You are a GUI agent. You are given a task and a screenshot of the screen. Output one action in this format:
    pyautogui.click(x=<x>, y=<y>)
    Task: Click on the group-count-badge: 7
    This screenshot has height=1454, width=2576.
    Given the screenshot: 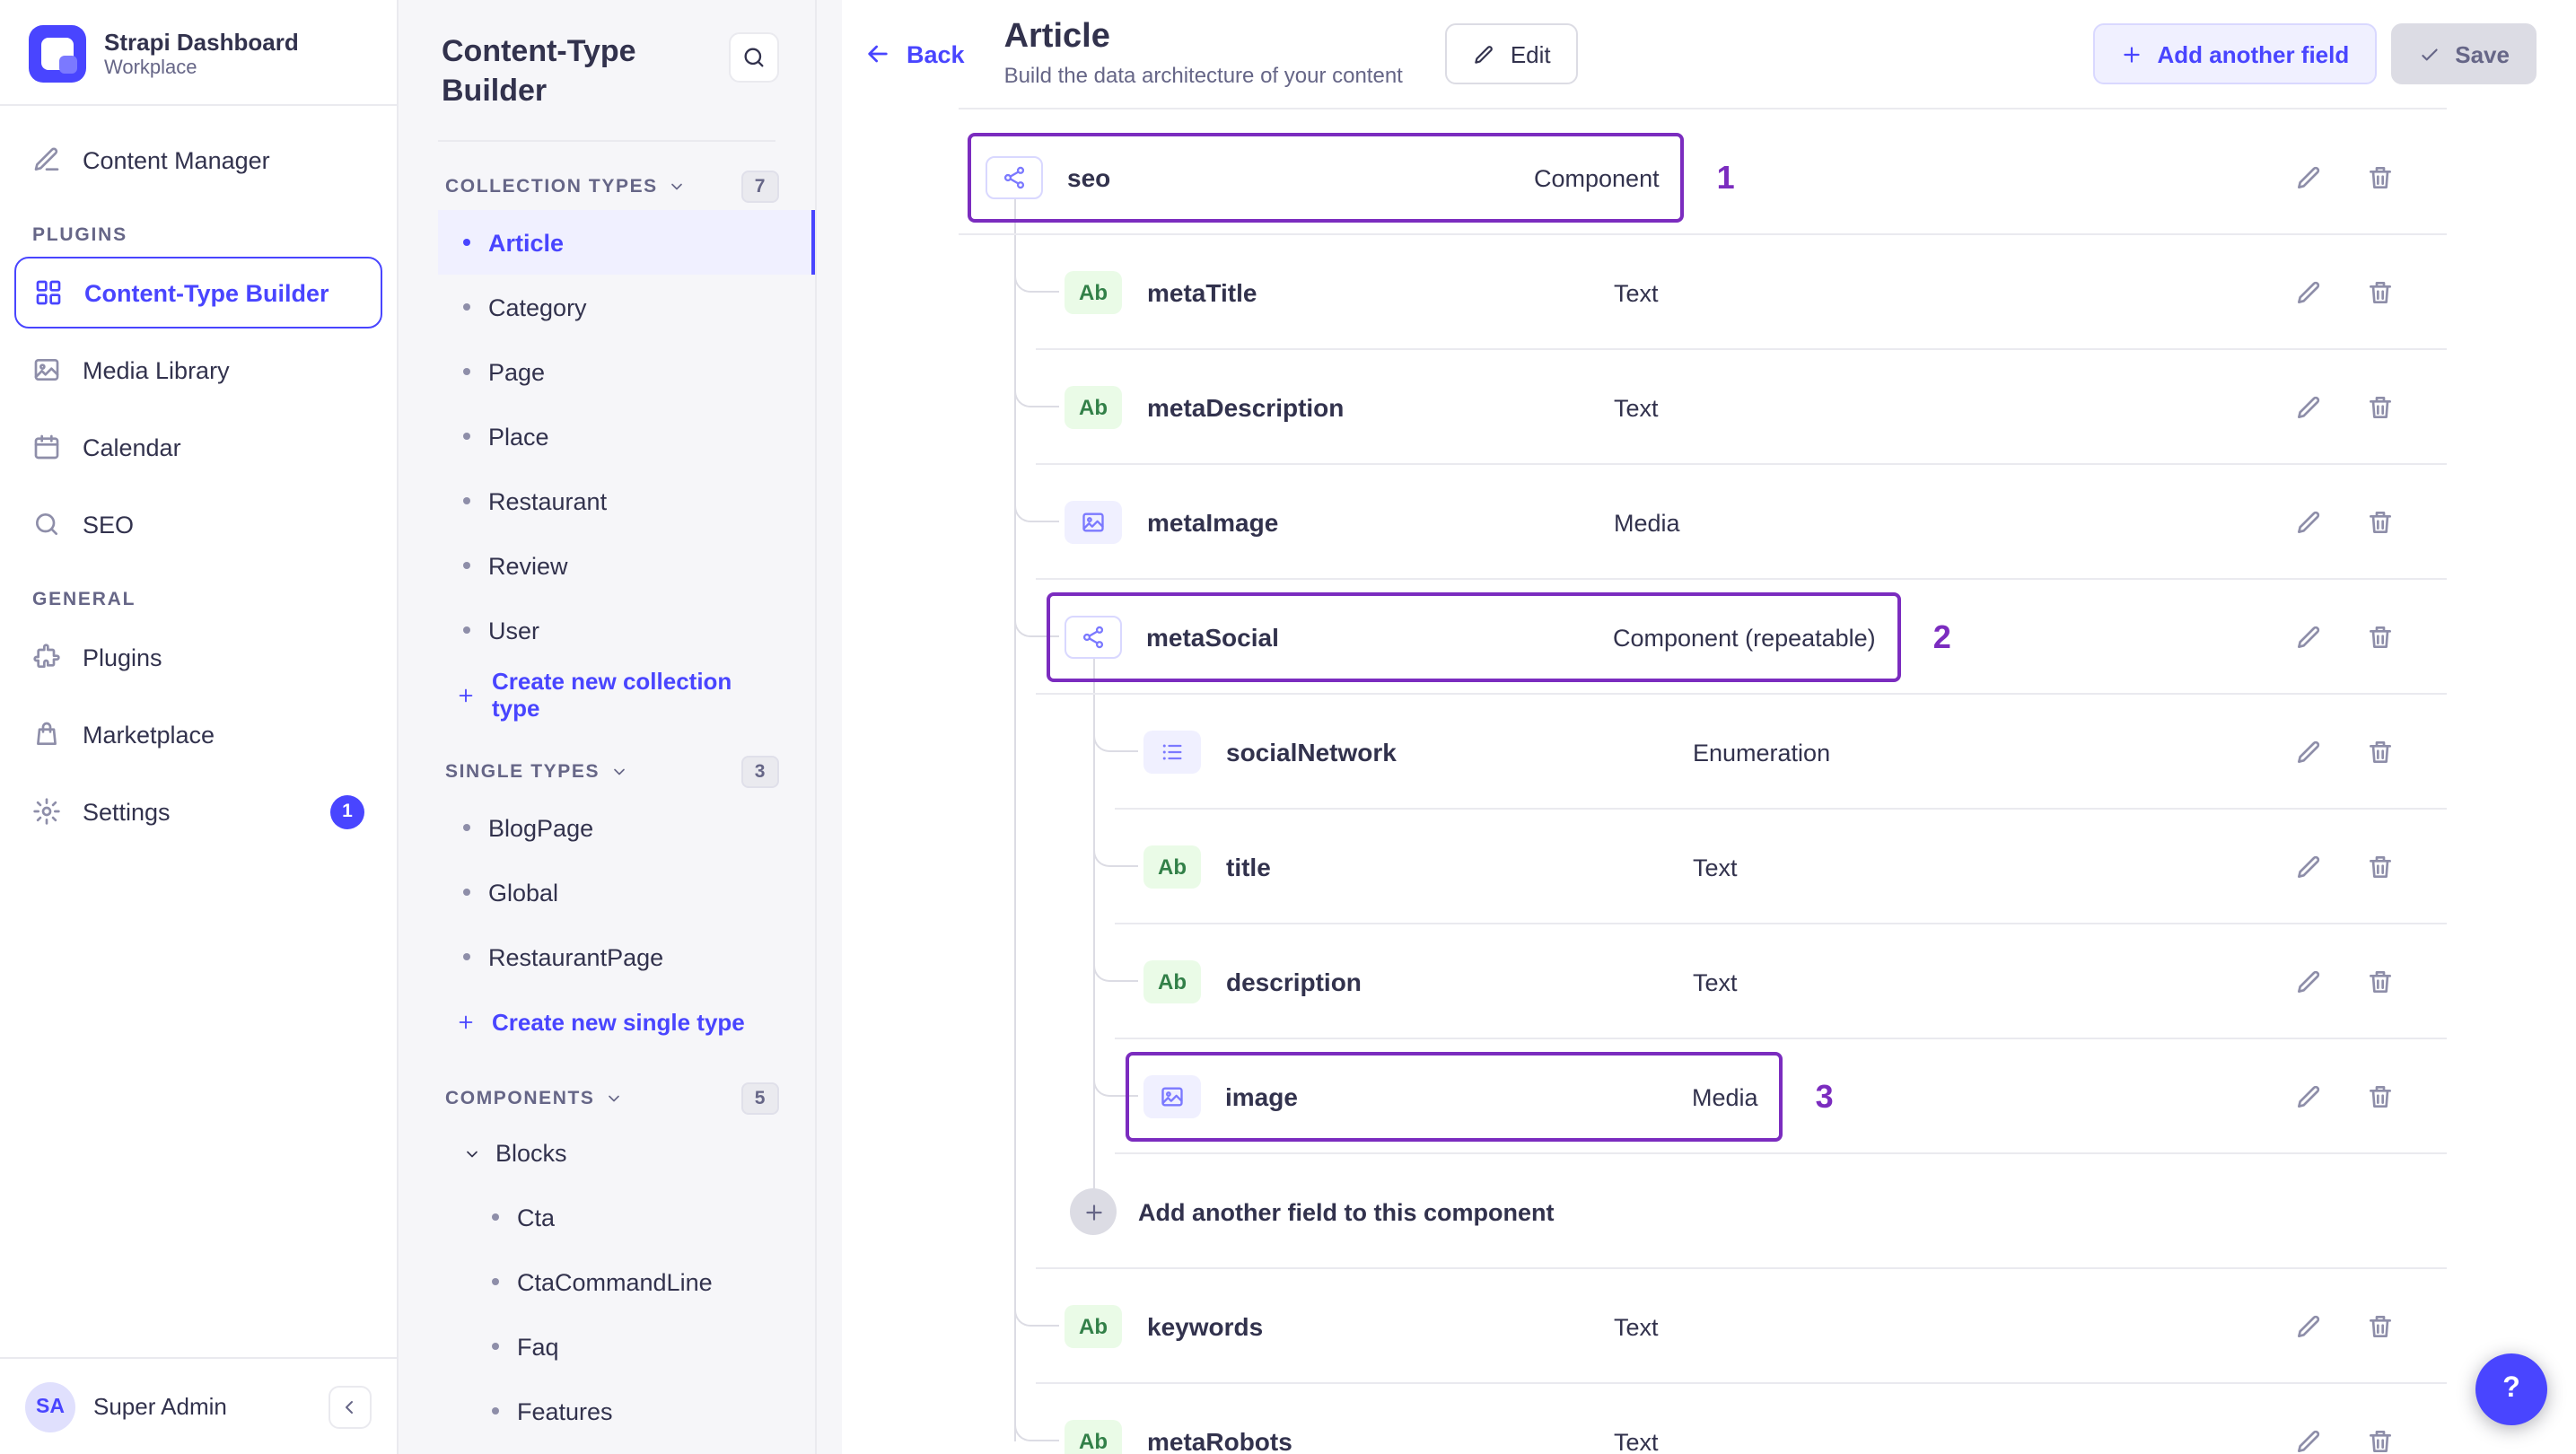 What is the action you would take?
    pyautogui.click(x=760, y=187)
    